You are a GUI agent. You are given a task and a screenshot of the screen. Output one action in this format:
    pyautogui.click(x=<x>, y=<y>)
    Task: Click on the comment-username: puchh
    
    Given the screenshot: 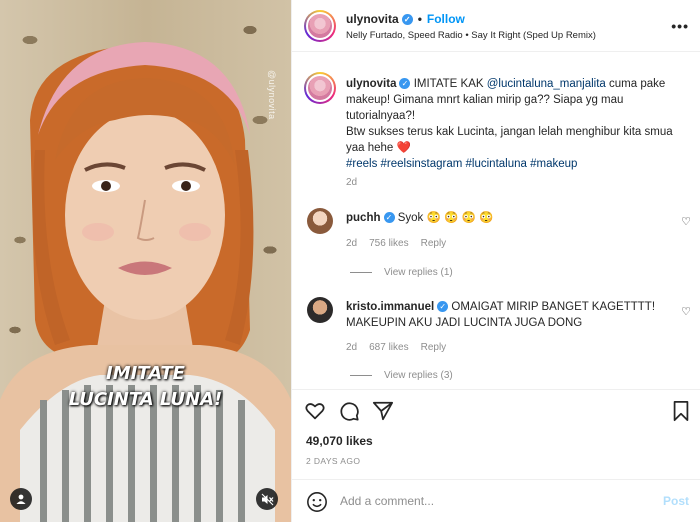 What is the action you would take?
    pyautogui.click(x=363, y=218)
    